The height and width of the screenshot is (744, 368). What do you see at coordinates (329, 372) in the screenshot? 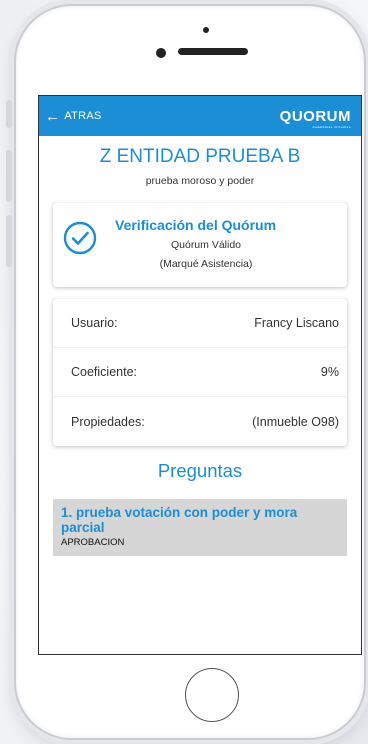
I see `info-value: 9%` at bounding box center [329, 372].